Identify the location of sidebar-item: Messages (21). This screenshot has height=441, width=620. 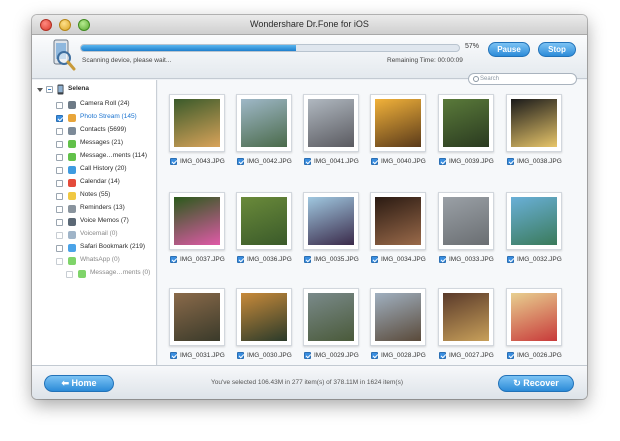
(94, 144).